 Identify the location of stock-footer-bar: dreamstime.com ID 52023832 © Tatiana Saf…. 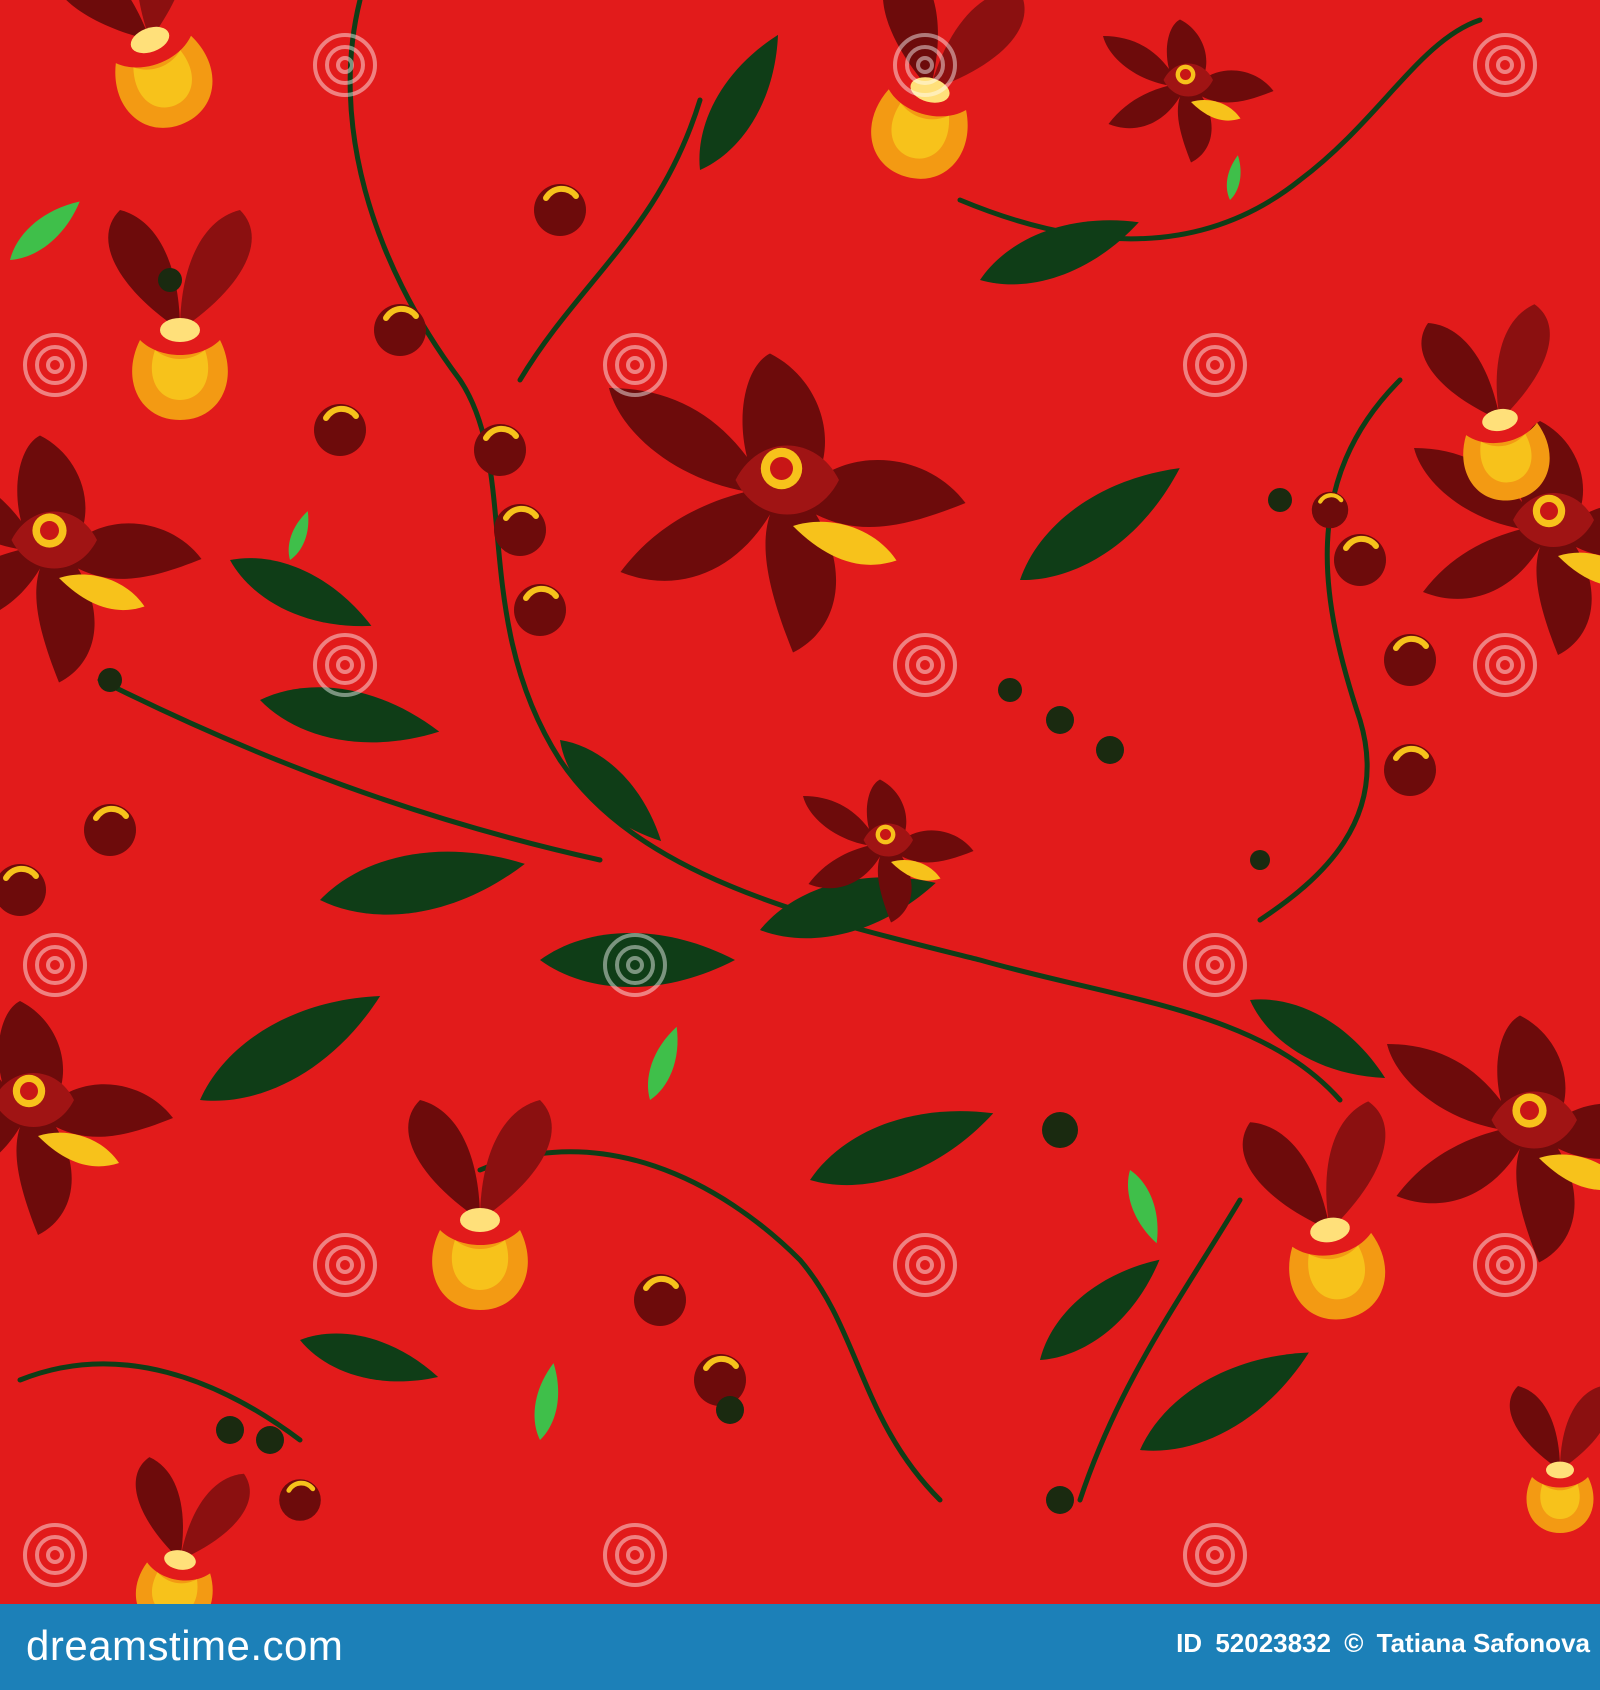
(800, 1647).